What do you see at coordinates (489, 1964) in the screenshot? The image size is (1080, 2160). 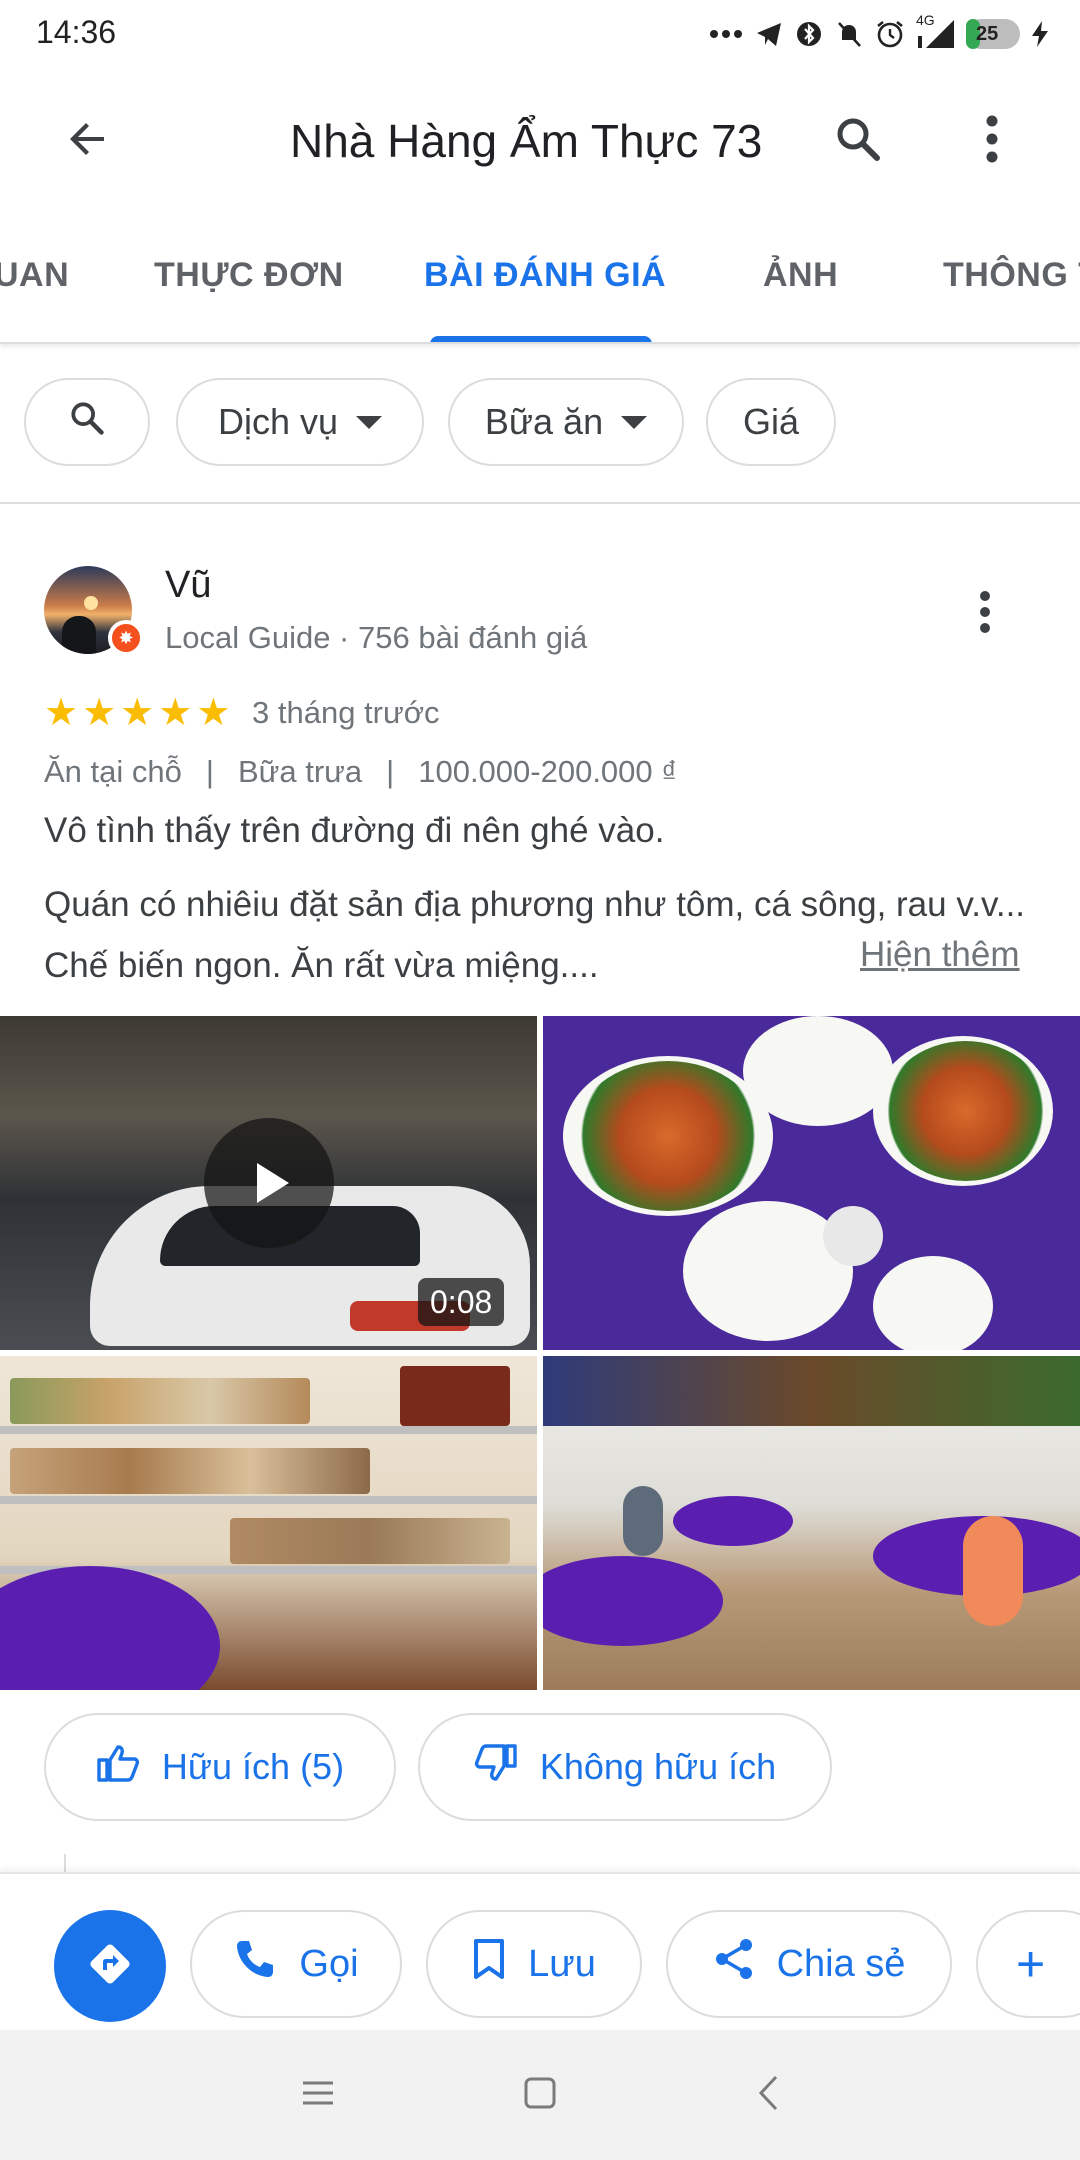 I see `bookmark-icon` at bounding box center [489, 1964].